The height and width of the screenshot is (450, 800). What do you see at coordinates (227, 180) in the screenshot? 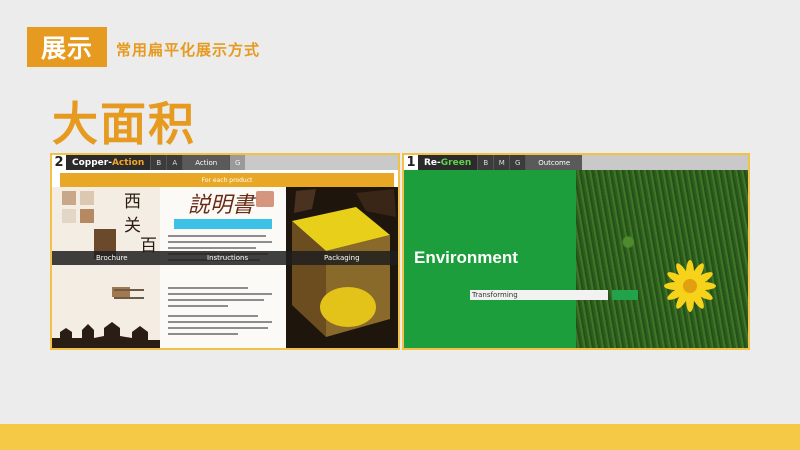
I see `product-banner: For each product` at bounding box center [227, 180].